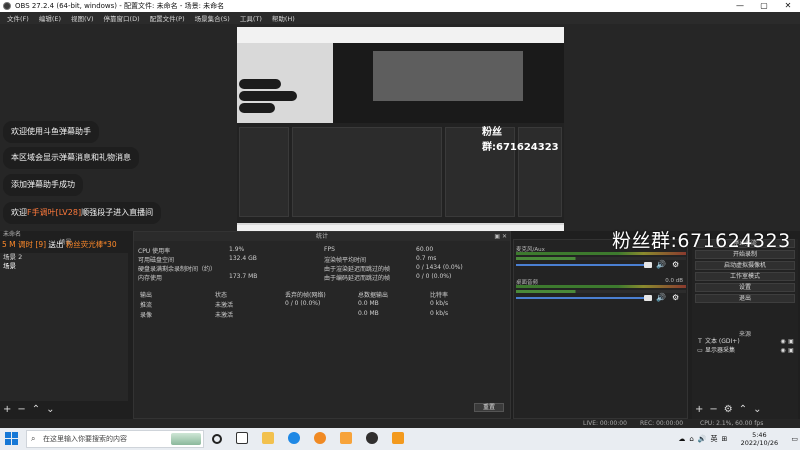  I want to click on danmu-helper-icon, so click(398, 438).